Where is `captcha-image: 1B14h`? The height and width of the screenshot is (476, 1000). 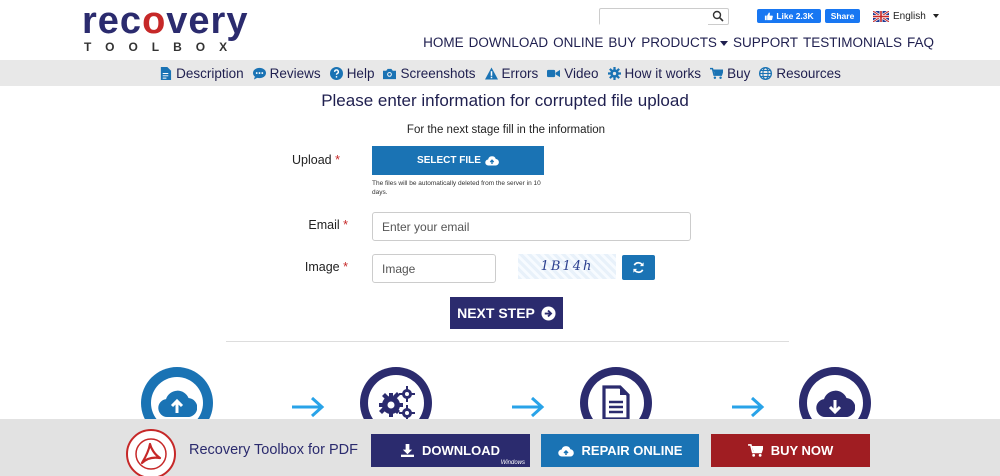 captcha-image: 1B14h is located at coordinates (567, 266).